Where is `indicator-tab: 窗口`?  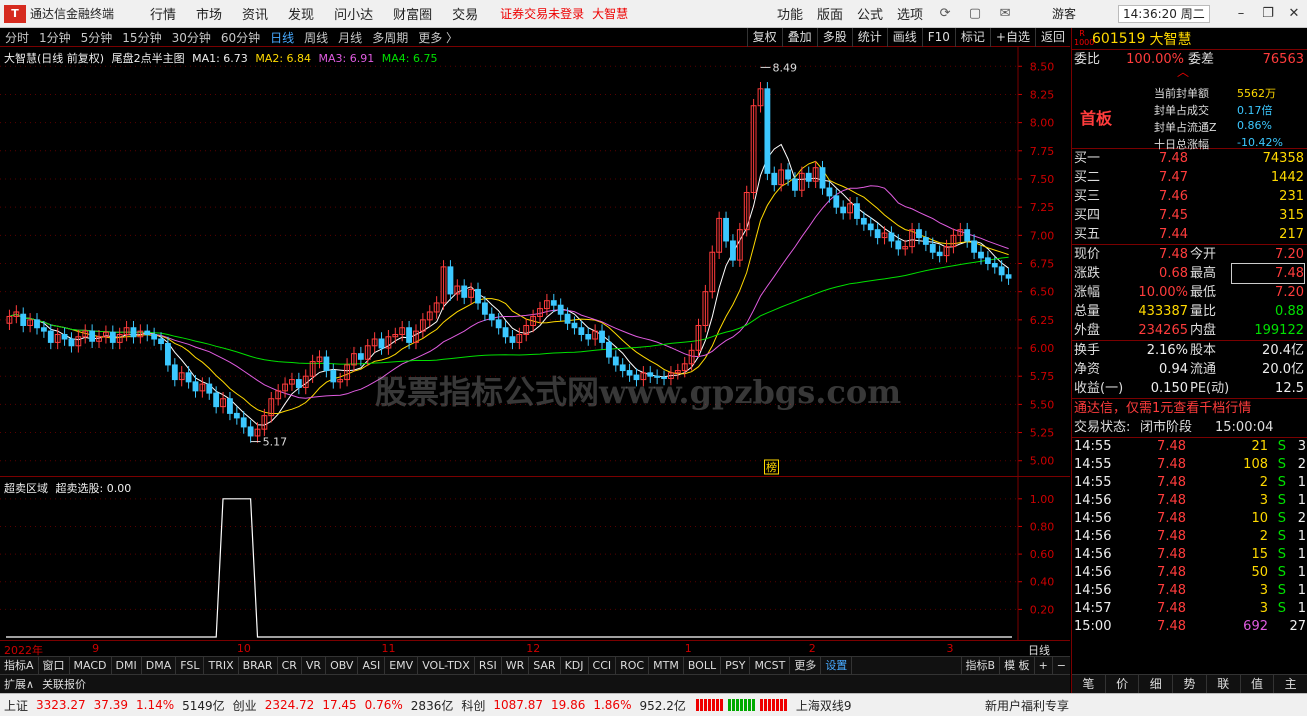
indicator-tab: 窗口 is located at coordinates (54, 665).